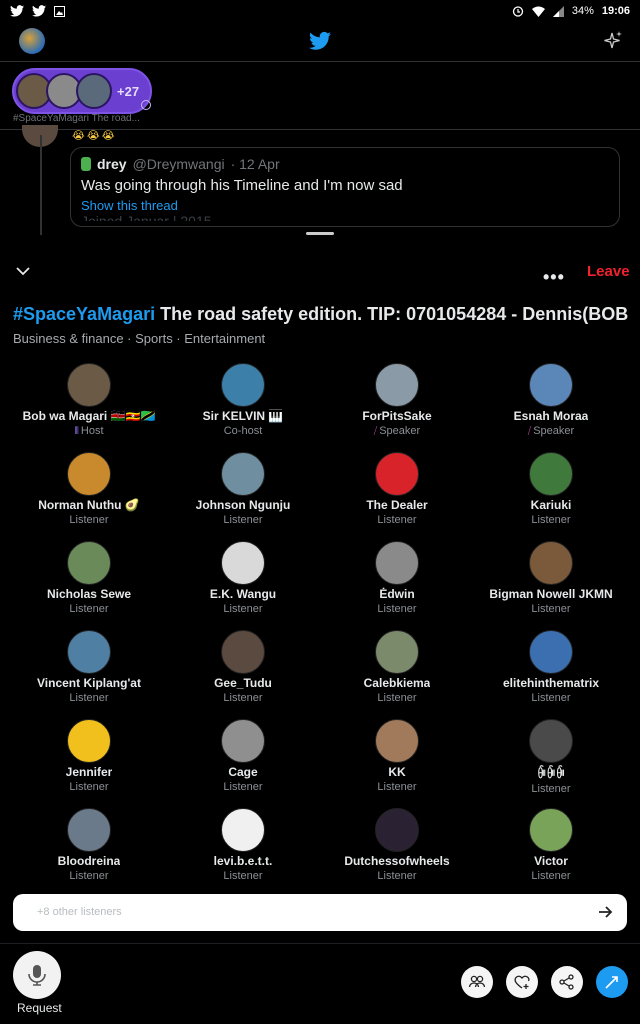 This screenshot has width=640, height=1024. What do you see at coordinates (39, 1008) in the screenshot?
I see `request-label: Request` at bounding box center [39, 1008].